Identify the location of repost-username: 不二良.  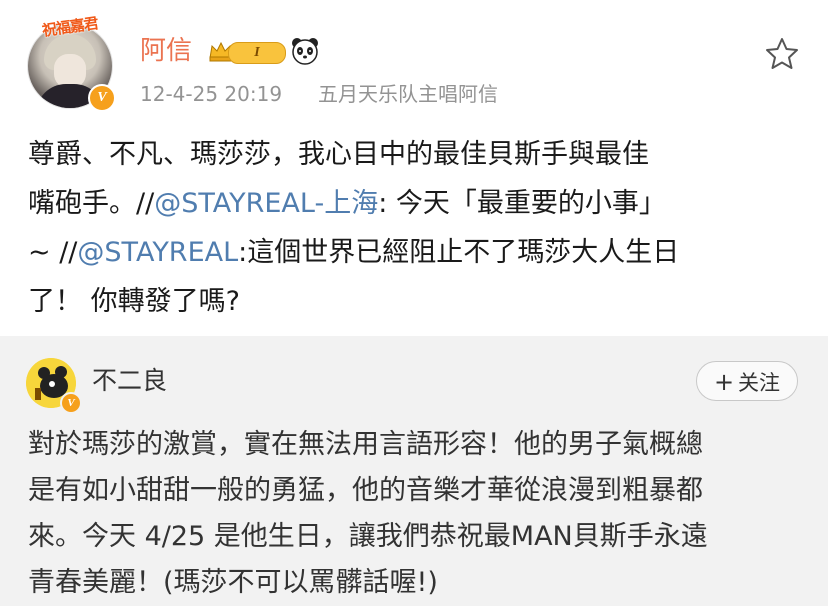
(129, 381).